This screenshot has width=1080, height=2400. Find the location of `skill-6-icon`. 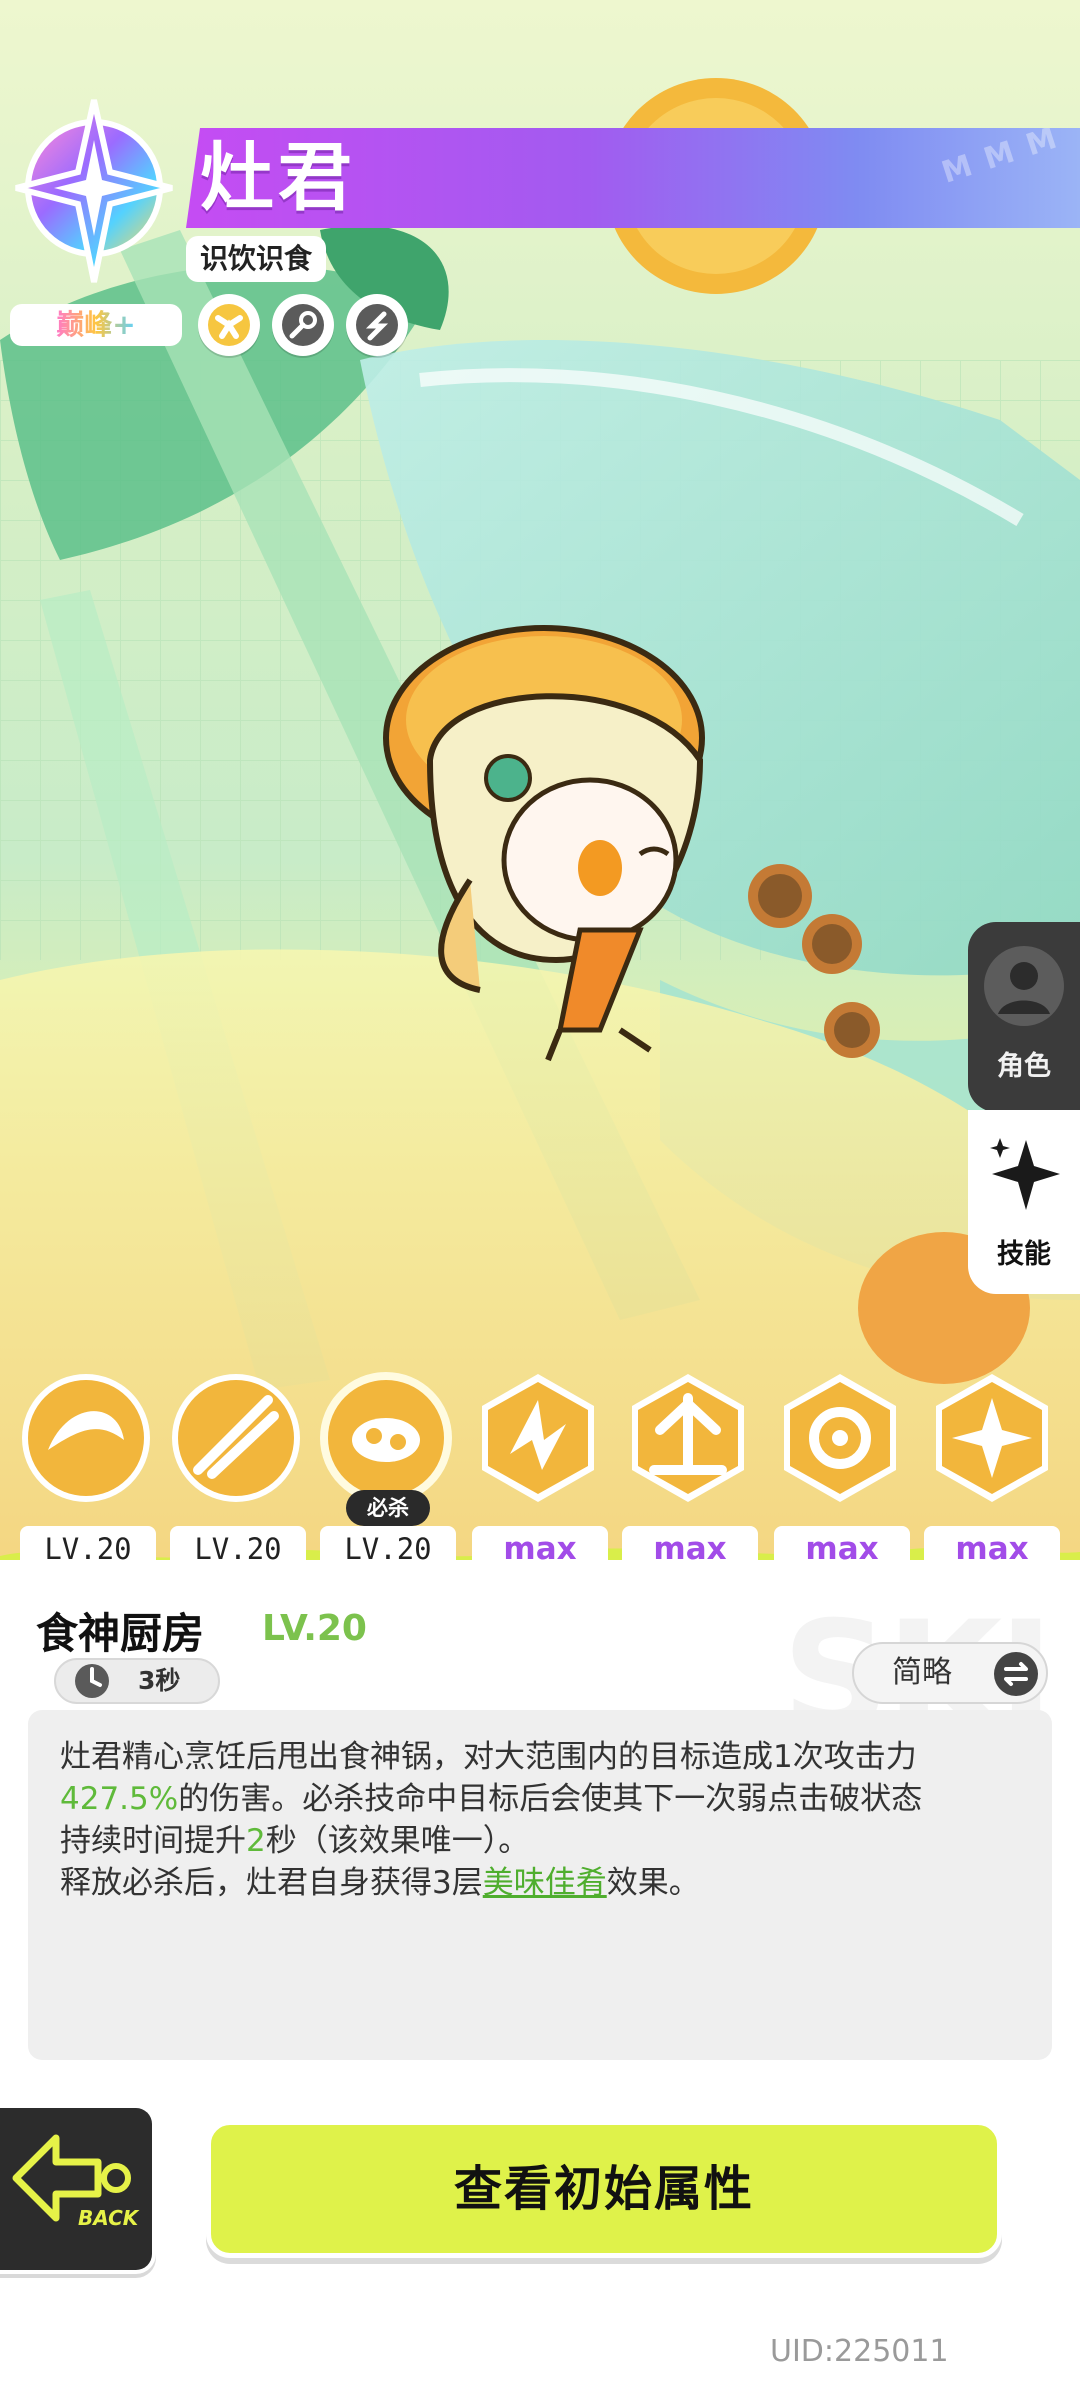

skill-6-icon is located at coordinates (840, 1438).